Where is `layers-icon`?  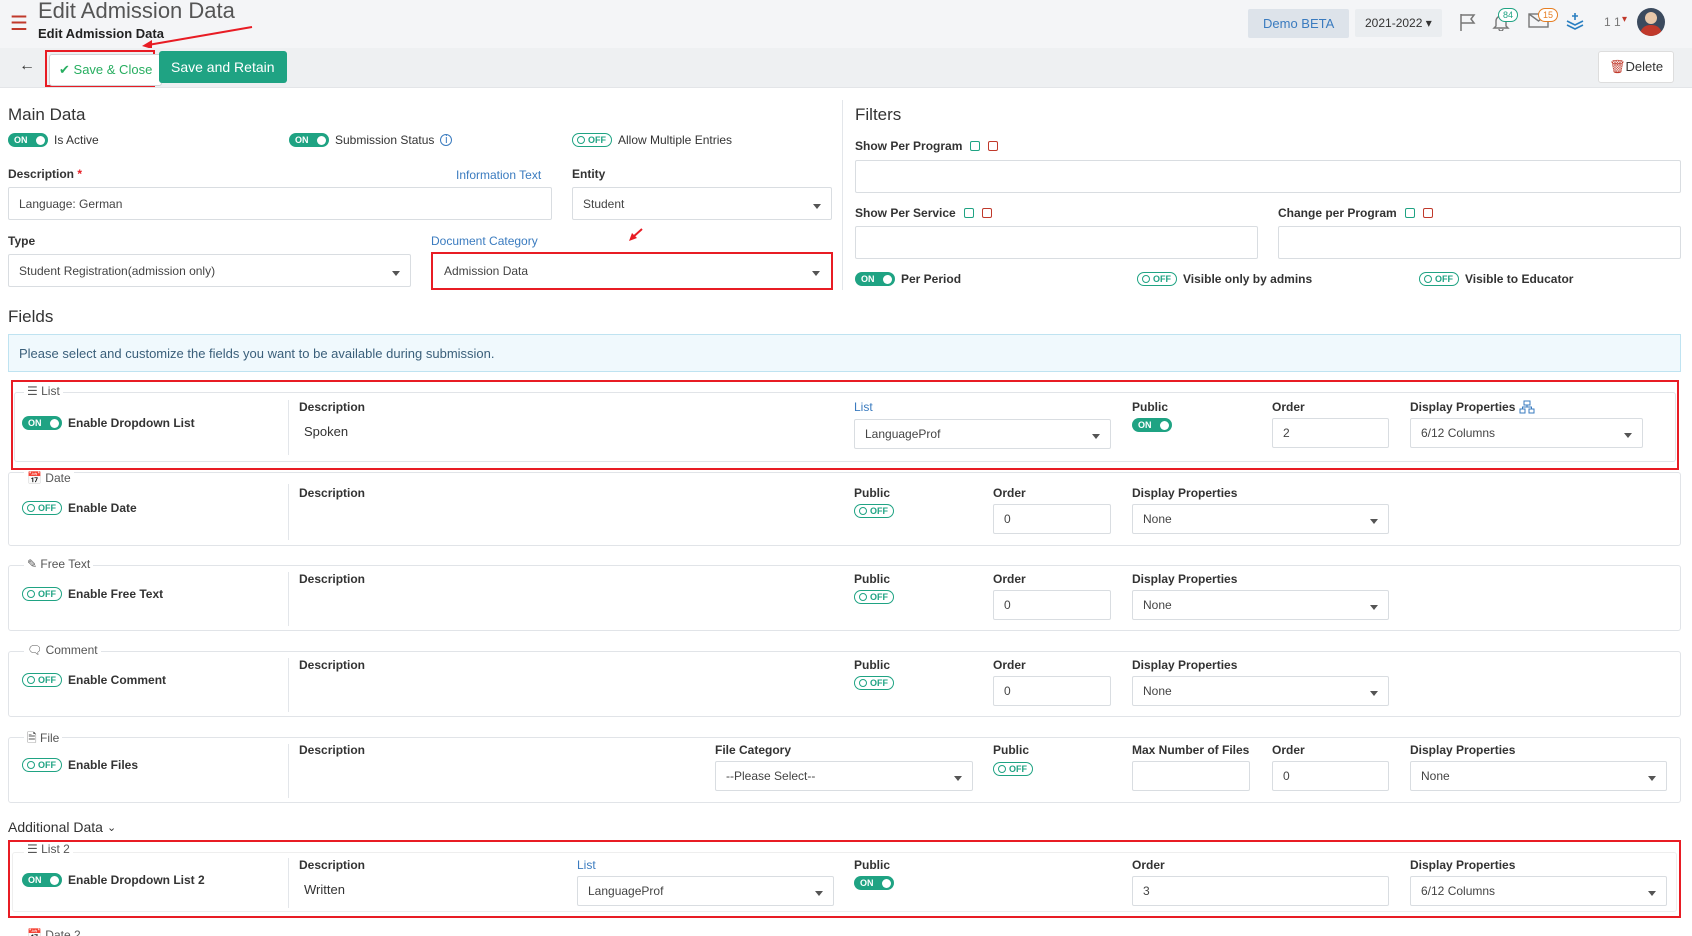 layers-icon is located at coordinates (1575, 21).